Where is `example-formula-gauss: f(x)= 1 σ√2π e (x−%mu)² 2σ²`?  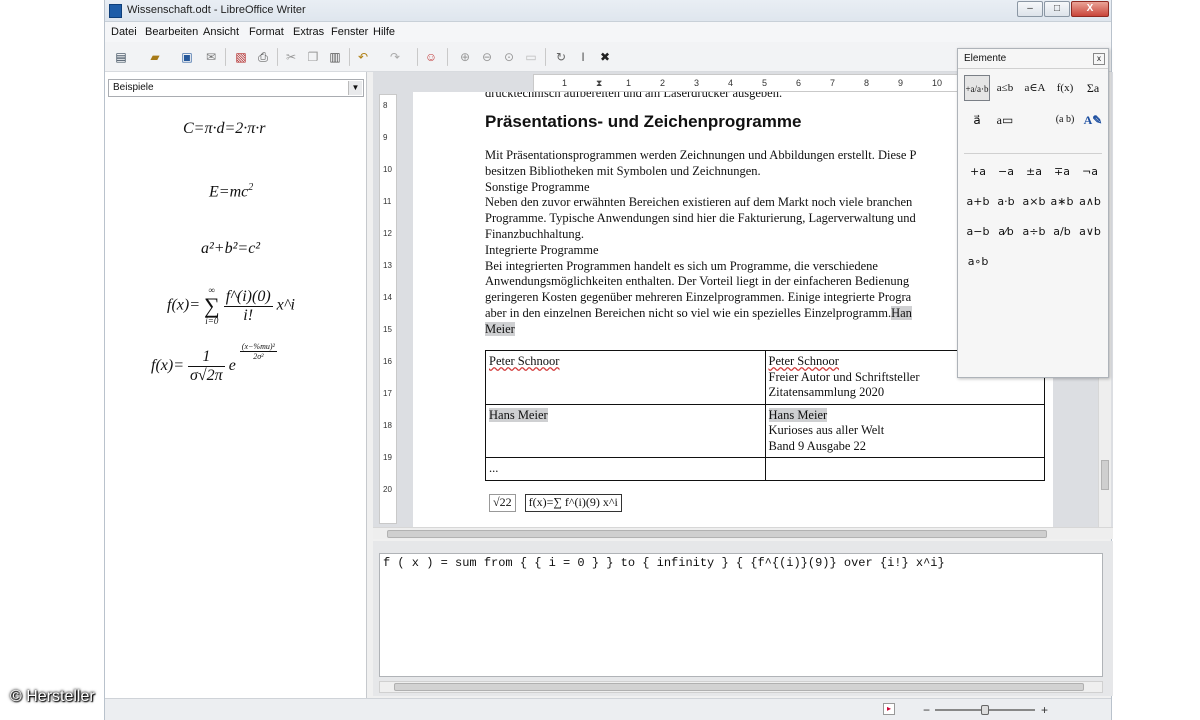
example-formula-gauss: f(x)= 1 σ√2π e (x−%mu)² 2σ² is located at coordinates (214, 363).